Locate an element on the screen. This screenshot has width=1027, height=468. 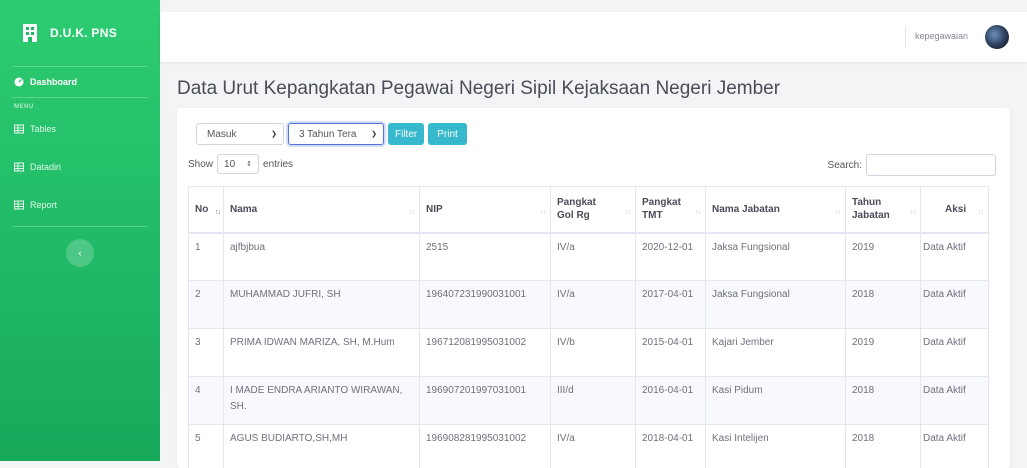
cell-pangkat-gol: III/d is located at coordinates (593, 401).